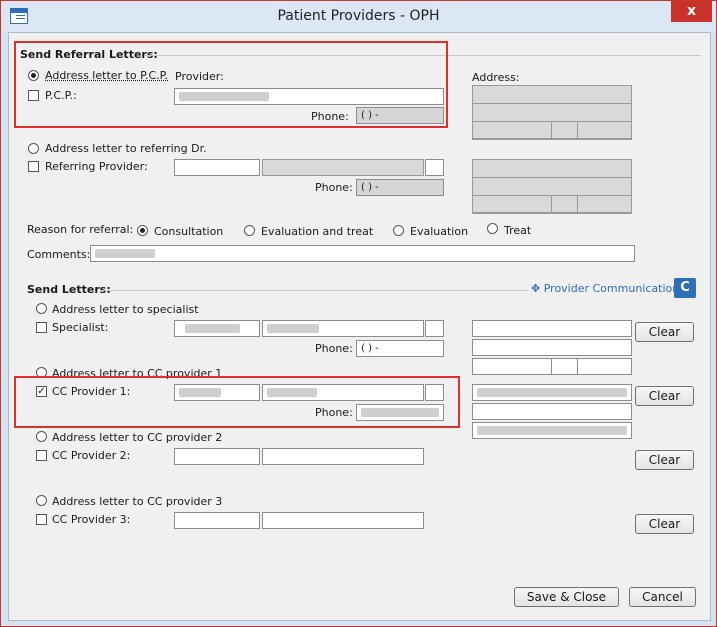  Describe the element at coordinates (217, 520) in the screenshot. I see `cc3-first` at that location.